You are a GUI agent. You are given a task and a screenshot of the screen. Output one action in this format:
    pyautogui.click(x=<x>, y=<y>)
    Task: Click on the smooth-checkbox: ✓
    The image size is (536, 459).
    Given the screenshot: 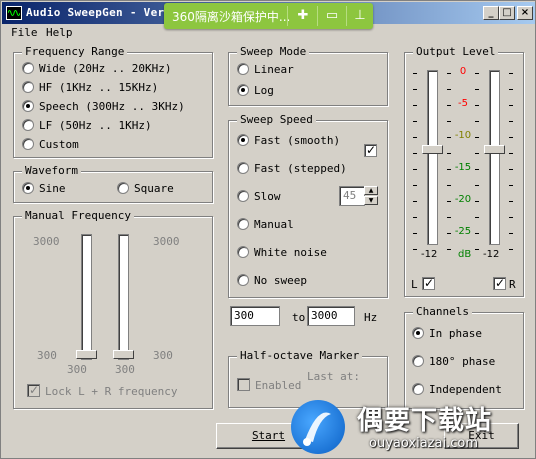 What is the action you would take?
    pyautogui.click(x=370, y=150)
    